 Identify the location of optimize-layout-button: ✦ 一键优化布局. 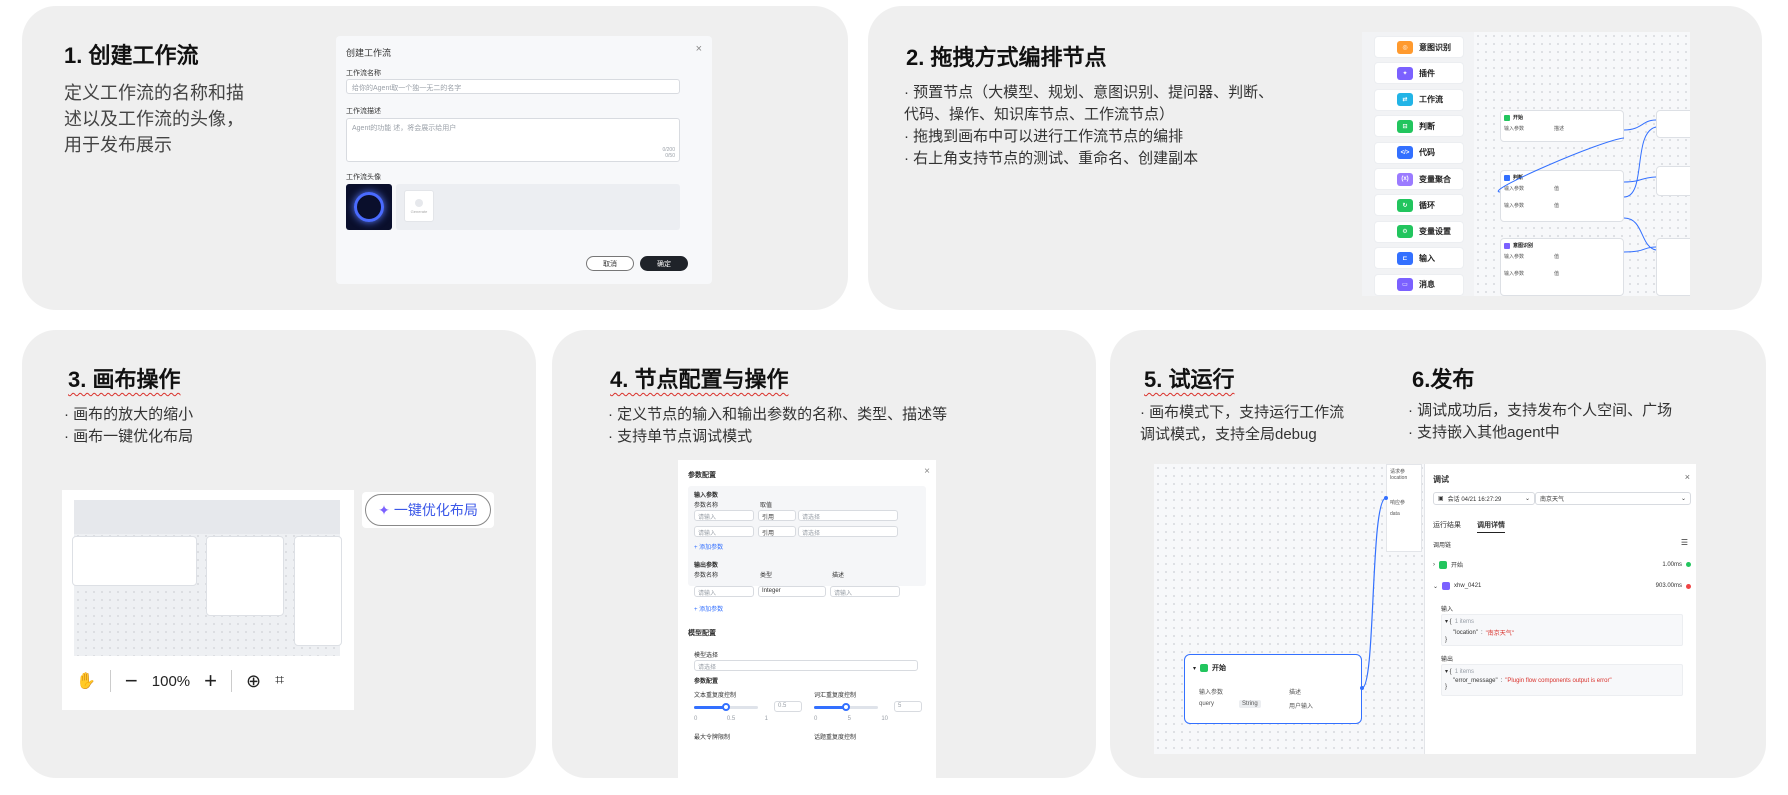
(428, 510).